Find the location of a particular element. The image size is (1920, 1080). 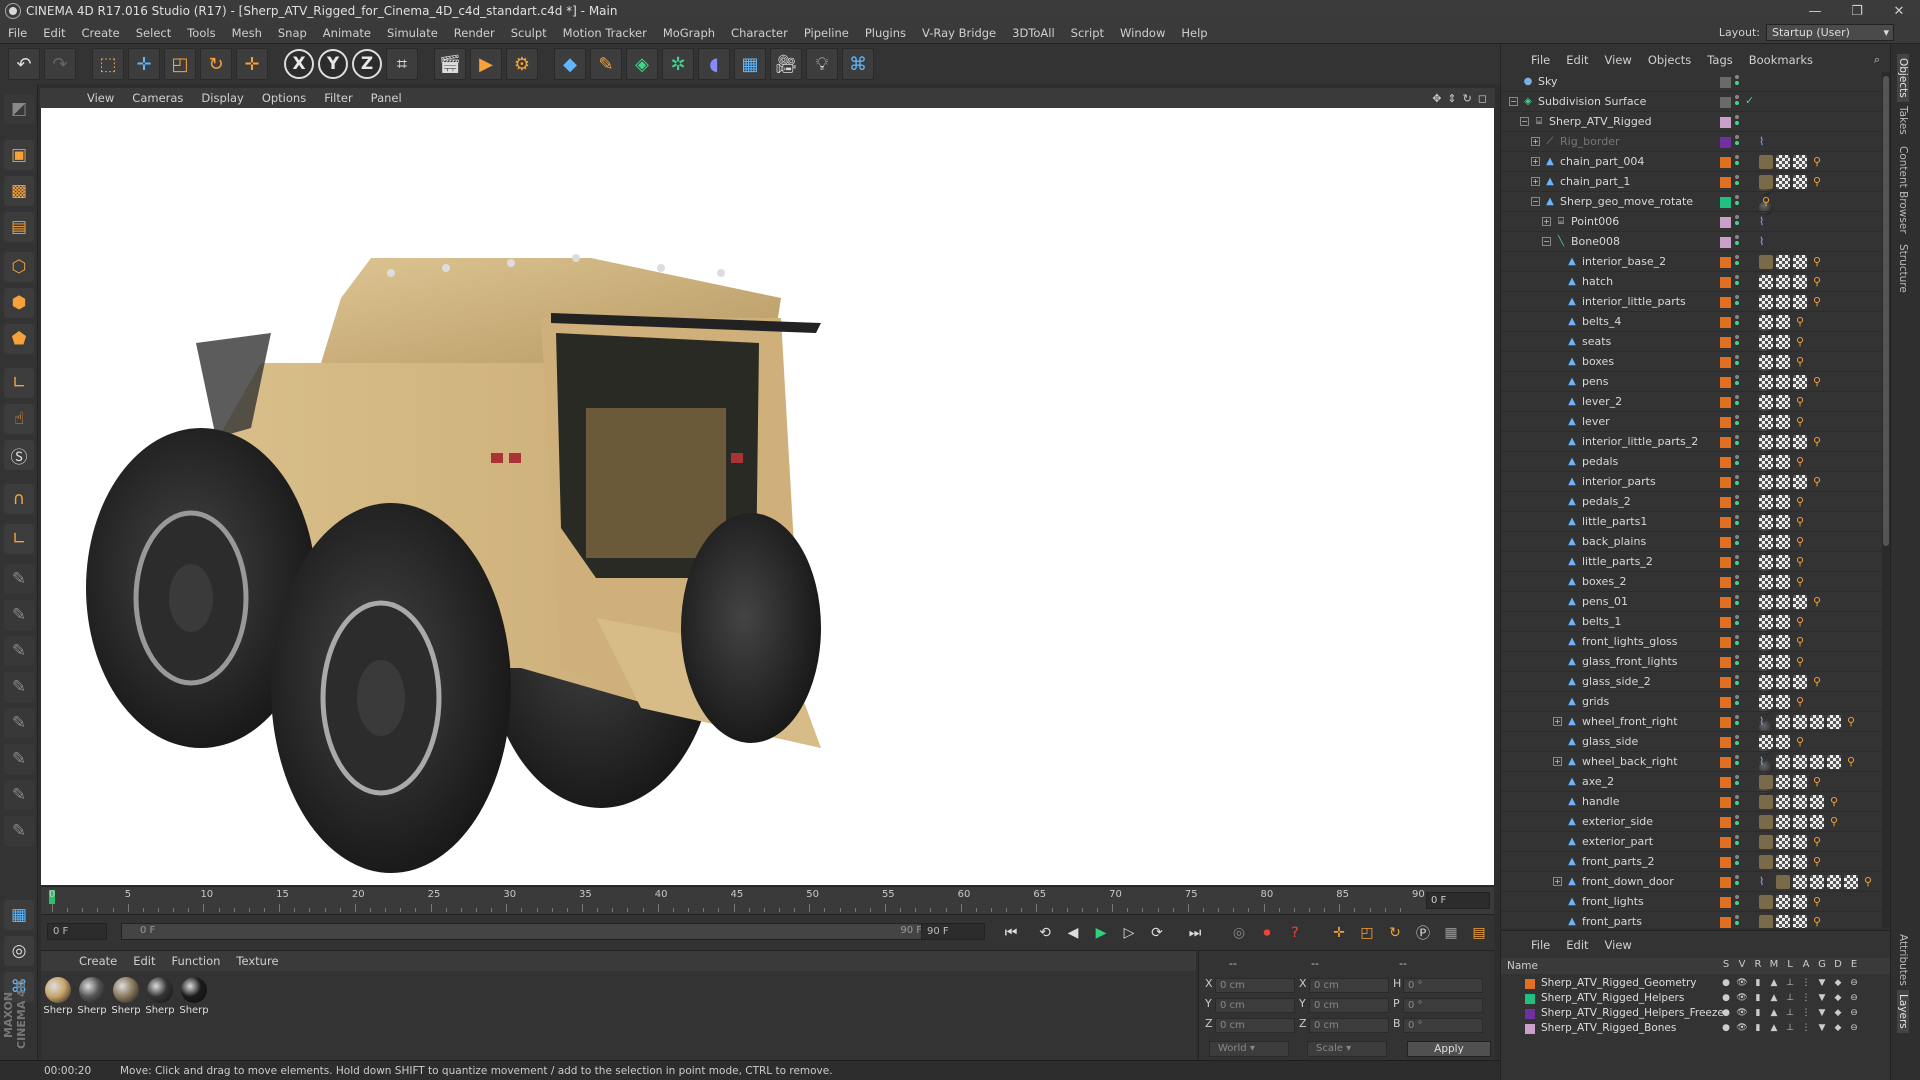

key-position-icon: ✛ is located at coordinates (1339, 933).